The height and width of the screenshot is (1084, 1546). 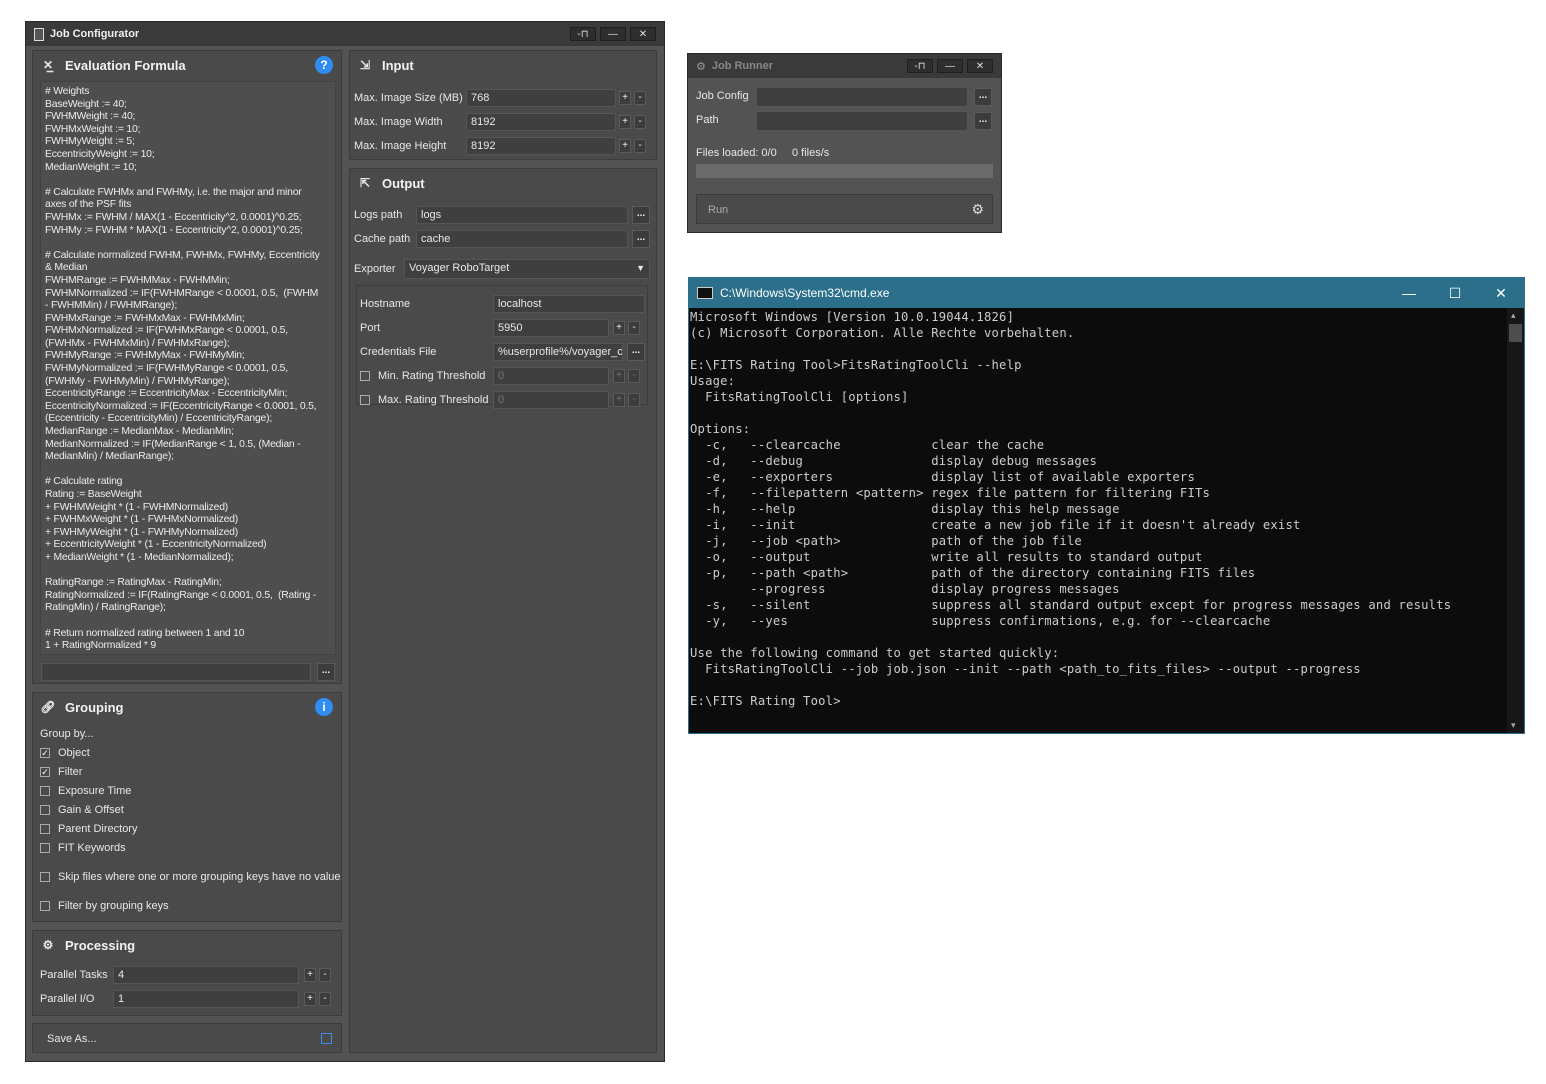 What do you see at coordinates (400, 146) in the screenshot?
I see `max-image-height-label: Max. Image Height` at bounding box center [400, 146].